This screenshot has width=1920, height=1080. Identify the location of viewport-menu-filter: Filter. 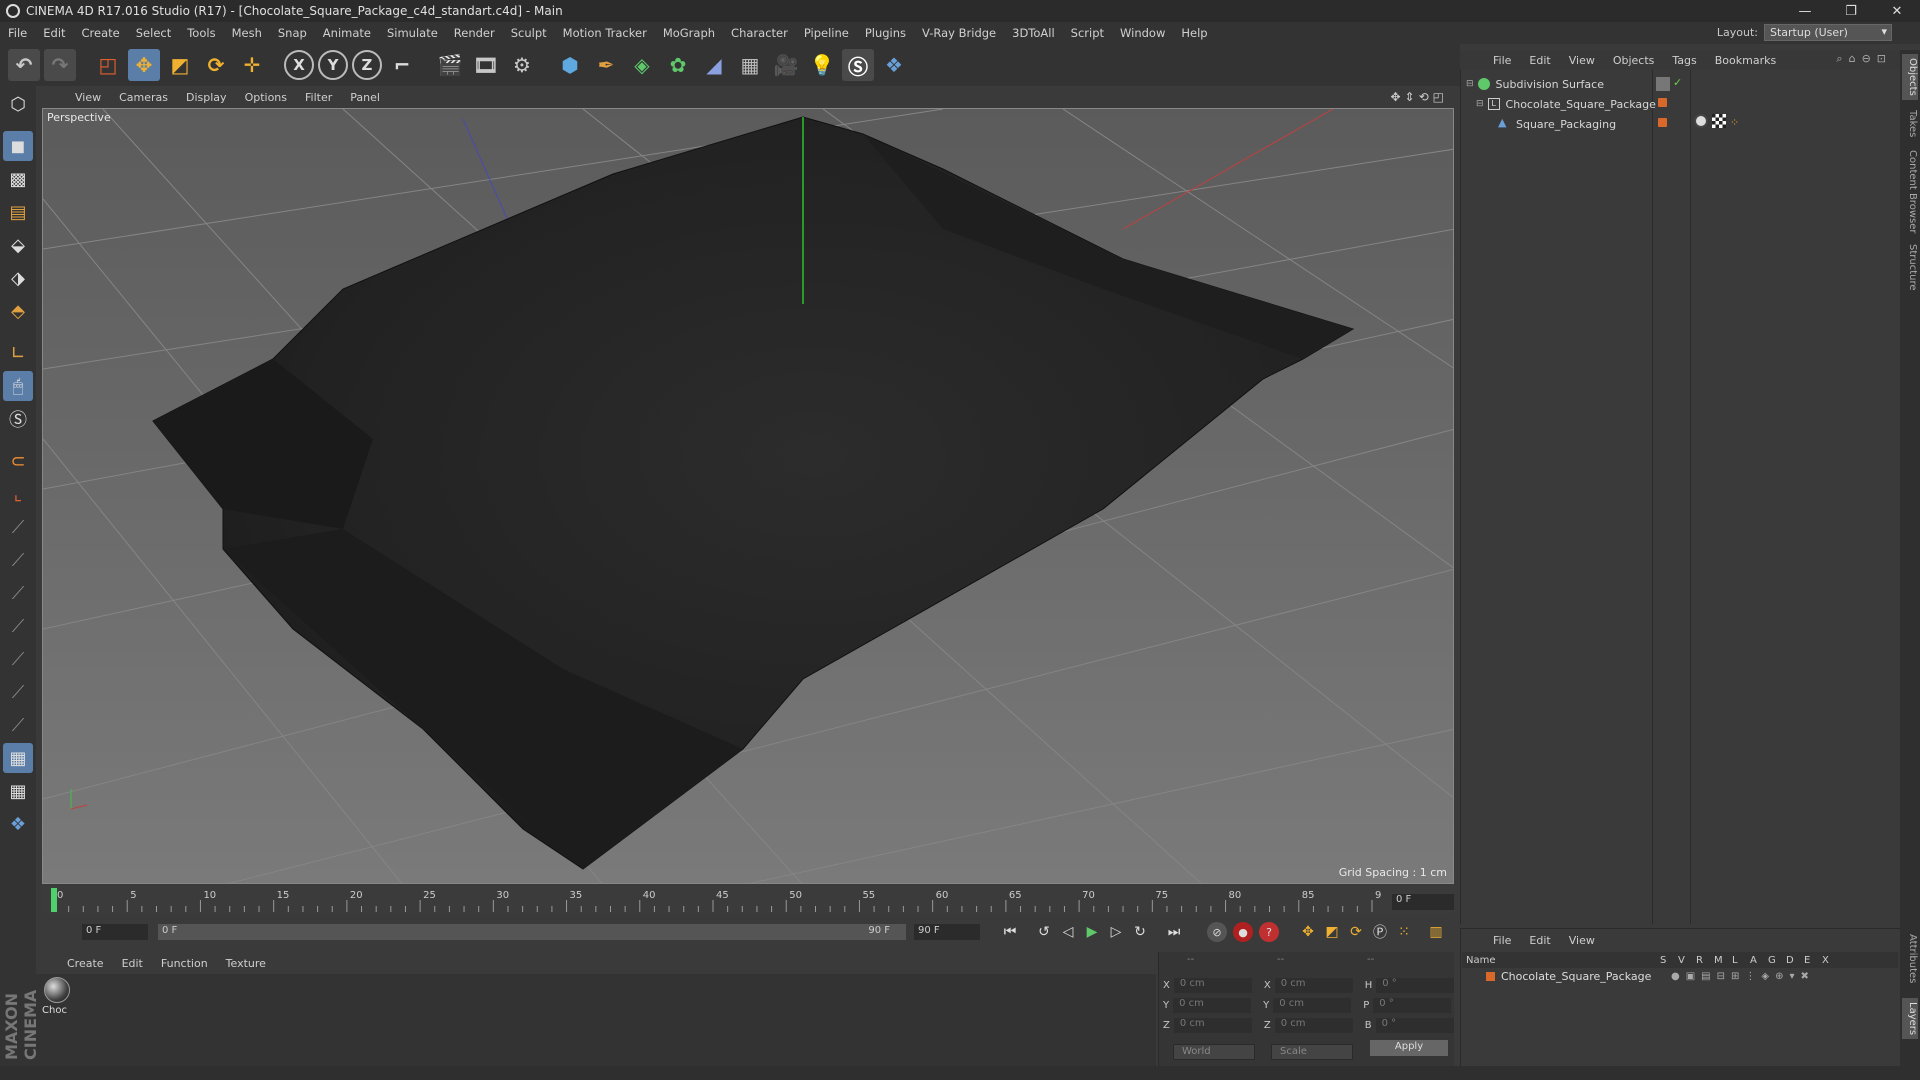
(318, 97).